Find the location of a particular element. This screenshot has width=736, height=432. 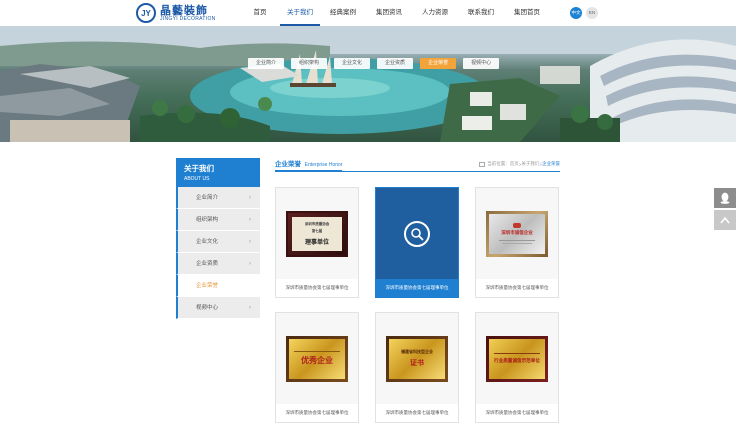

subnav-intro: 企业简介 is located at coordinates (266, 63).